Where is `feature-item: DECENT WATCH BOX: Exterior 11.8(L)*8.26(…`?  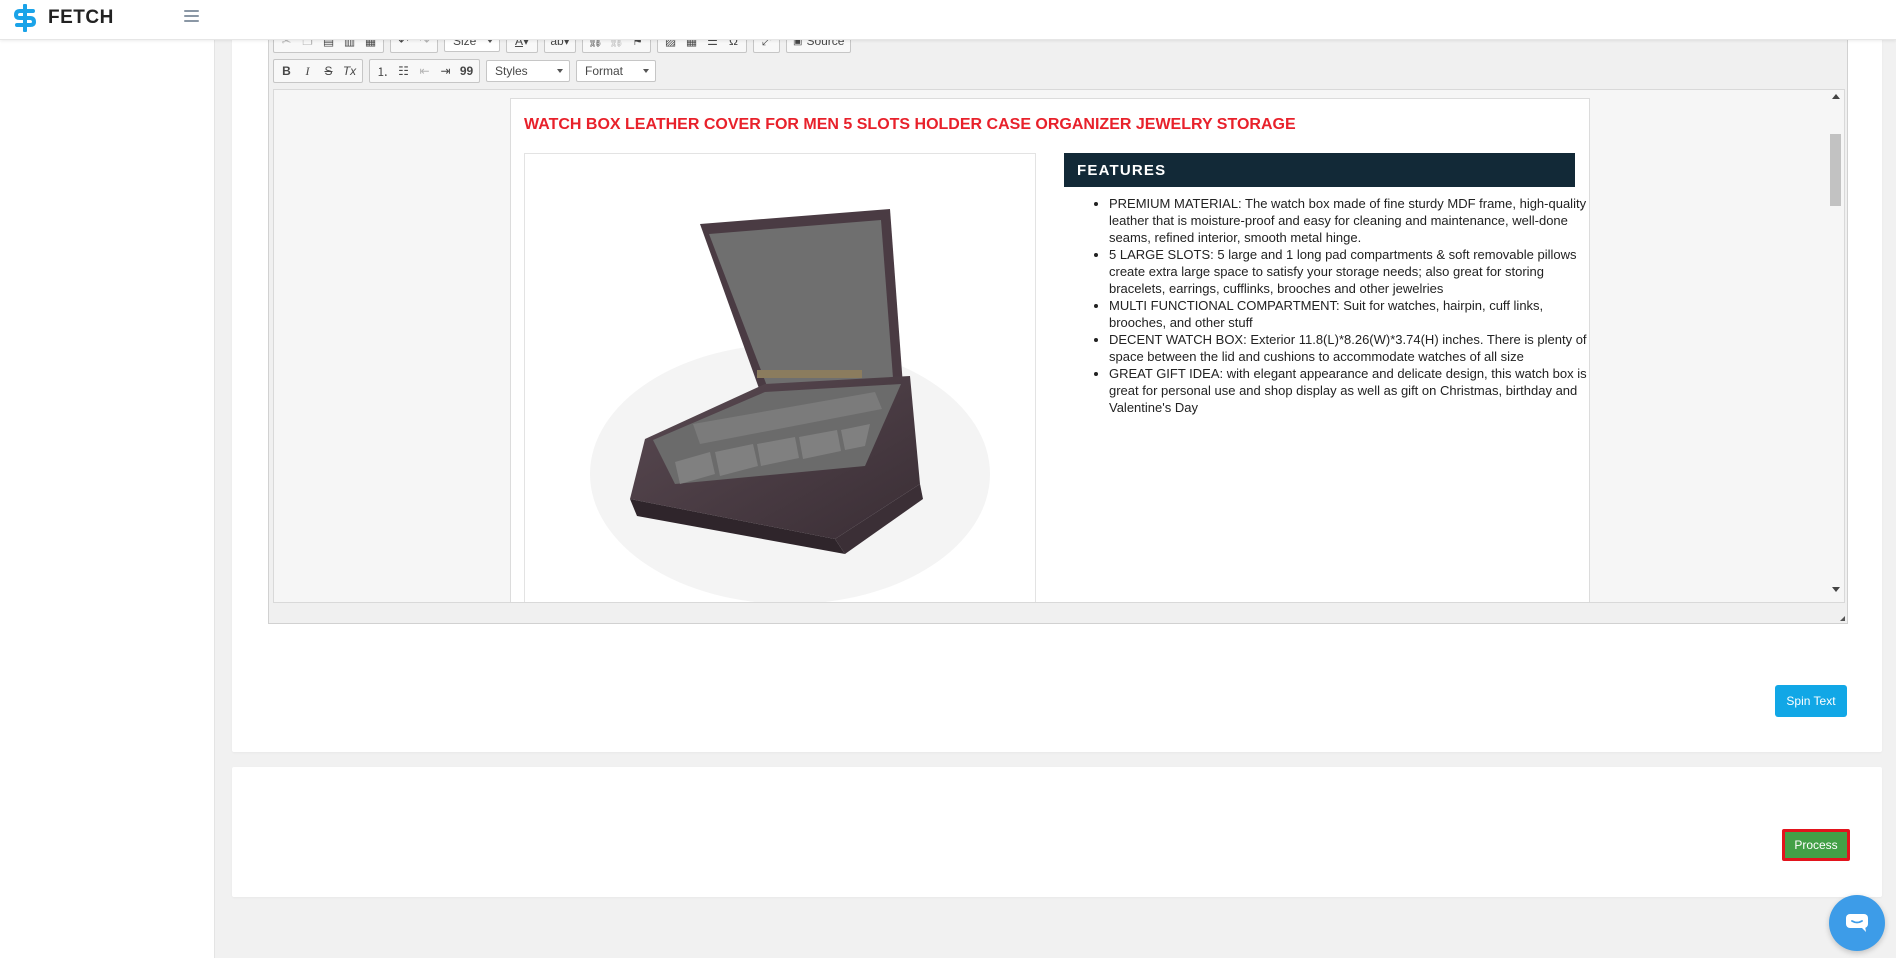 feature-item: DECENT WATCH BOX: Exterior 11.8(L)*8.26(… is located at coordinates (1354, 348).